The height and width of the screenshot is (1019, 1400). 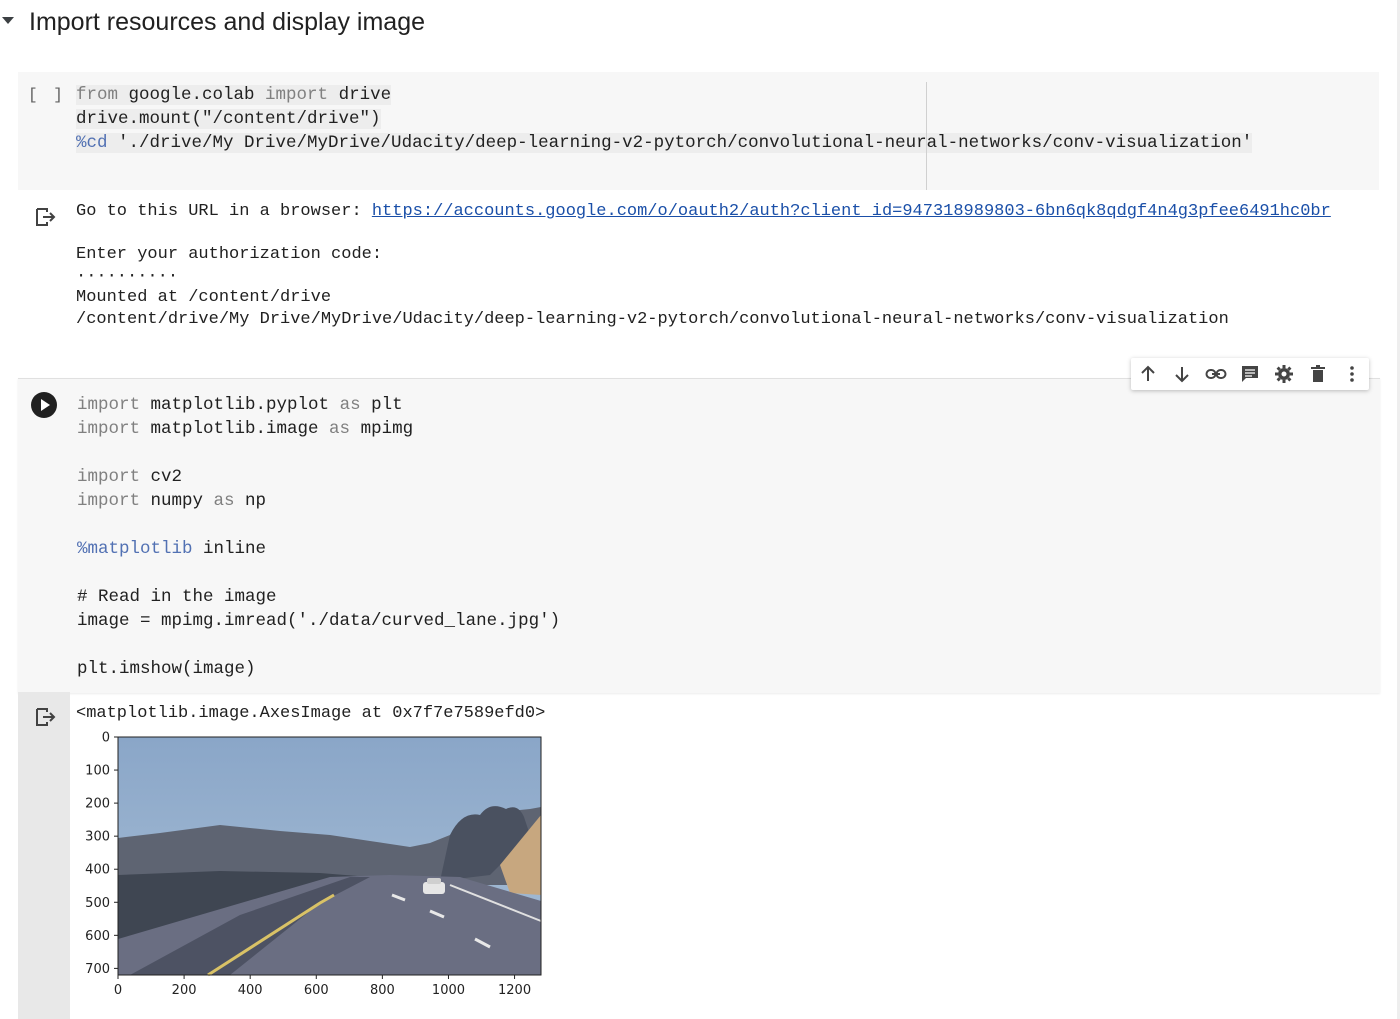 What do you see at coordinates (360, 95) in the screenshot?
I see `code-token: drive` at bounding box center [360, 95].